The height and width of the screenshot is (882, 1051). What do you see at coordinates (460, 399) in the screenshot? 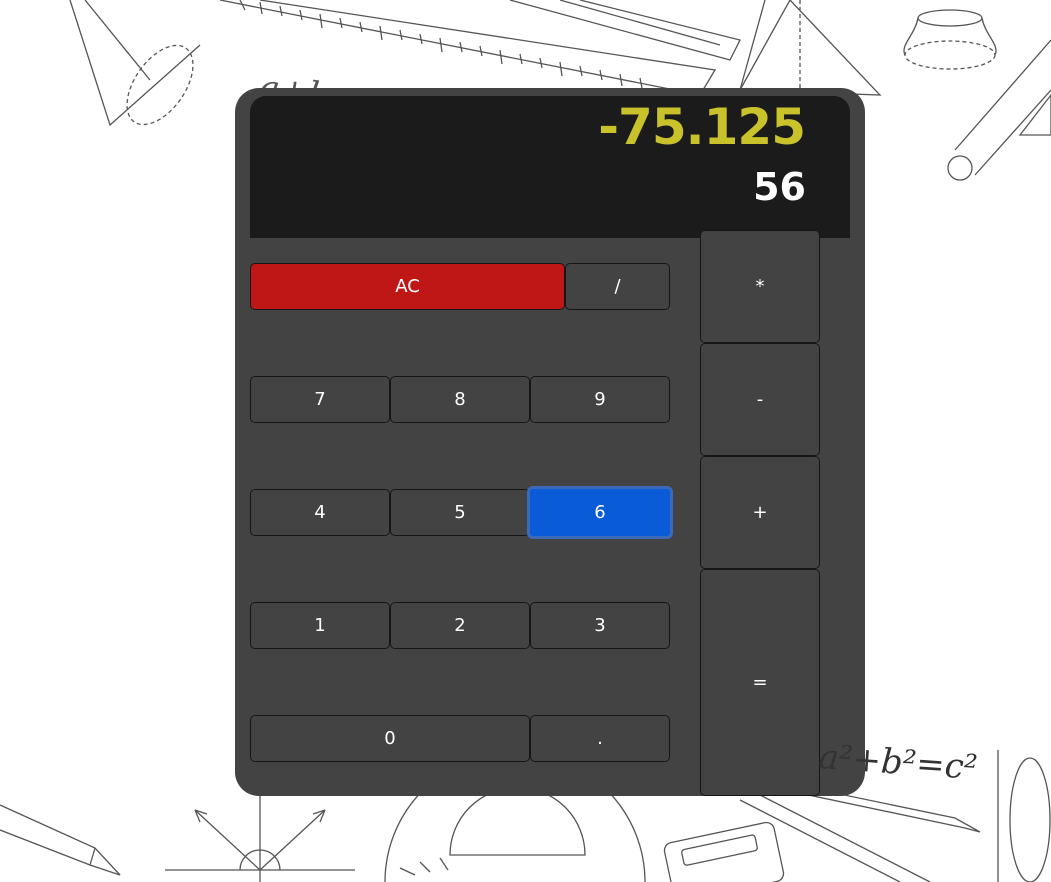
I see `digit-8-button: 8` at bounding box center [460, 399].